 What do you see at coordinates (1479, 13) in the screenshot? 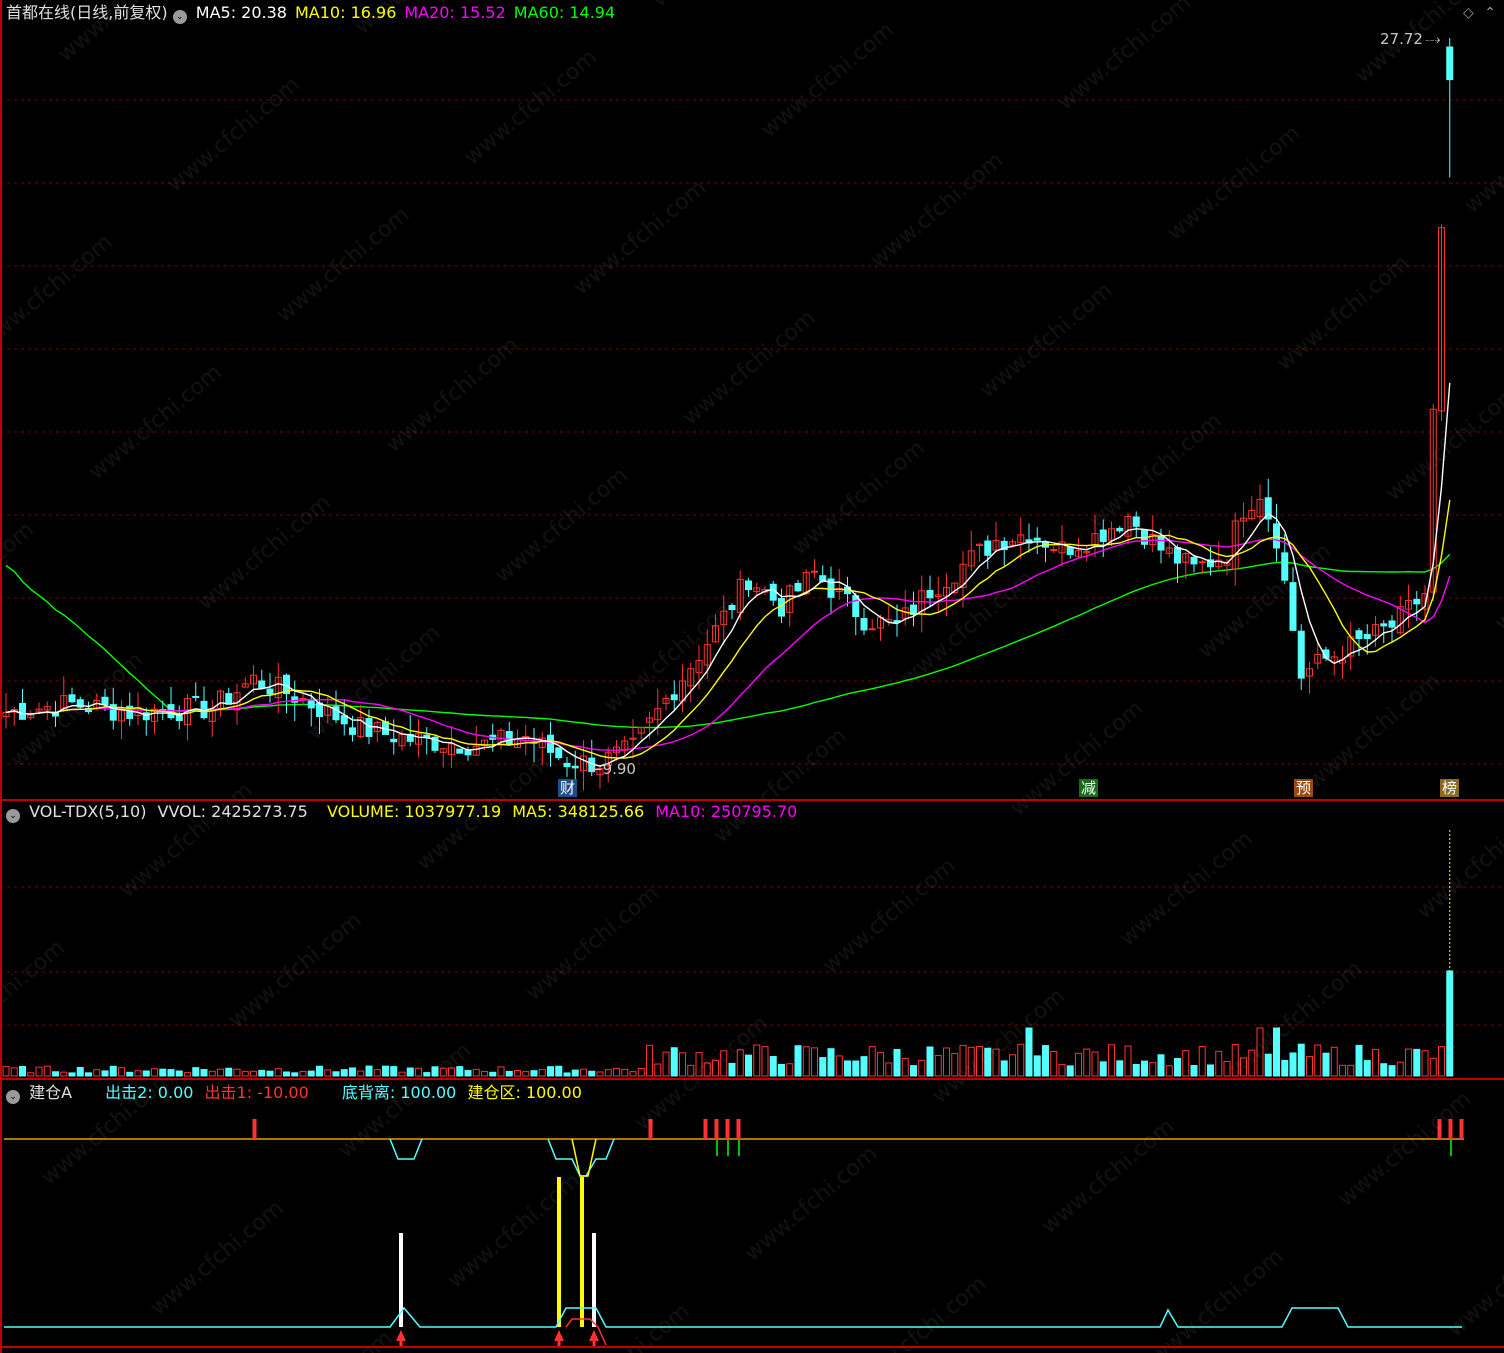
I see `window-controls: ◇ ⌃` at bounding box center [1479, 13].